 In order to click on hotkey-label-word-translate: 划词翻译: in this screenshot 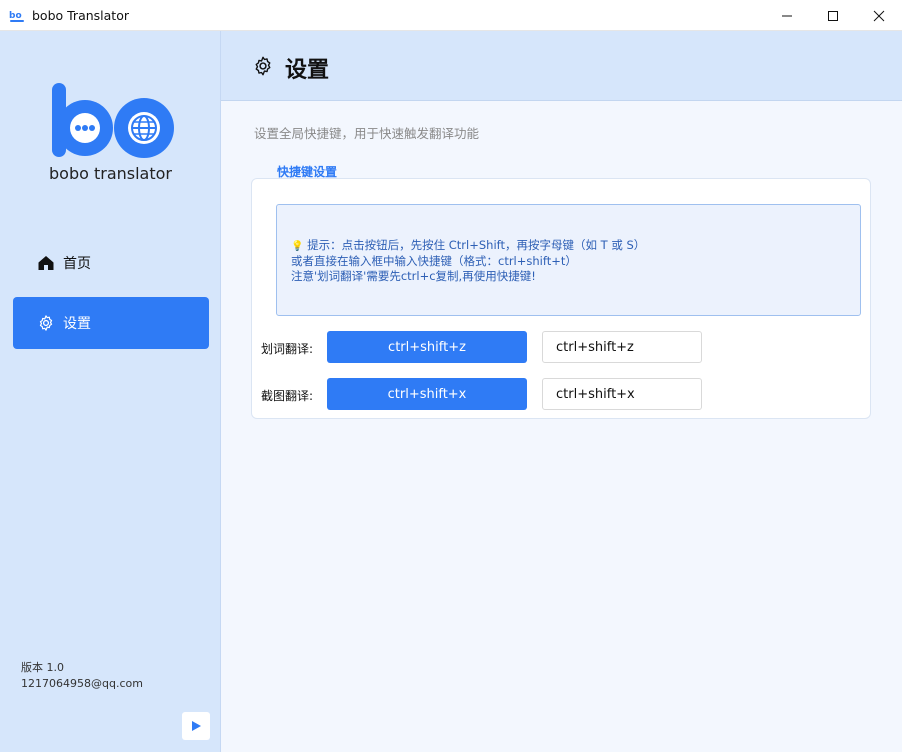, I will do `click(287, 349)`.